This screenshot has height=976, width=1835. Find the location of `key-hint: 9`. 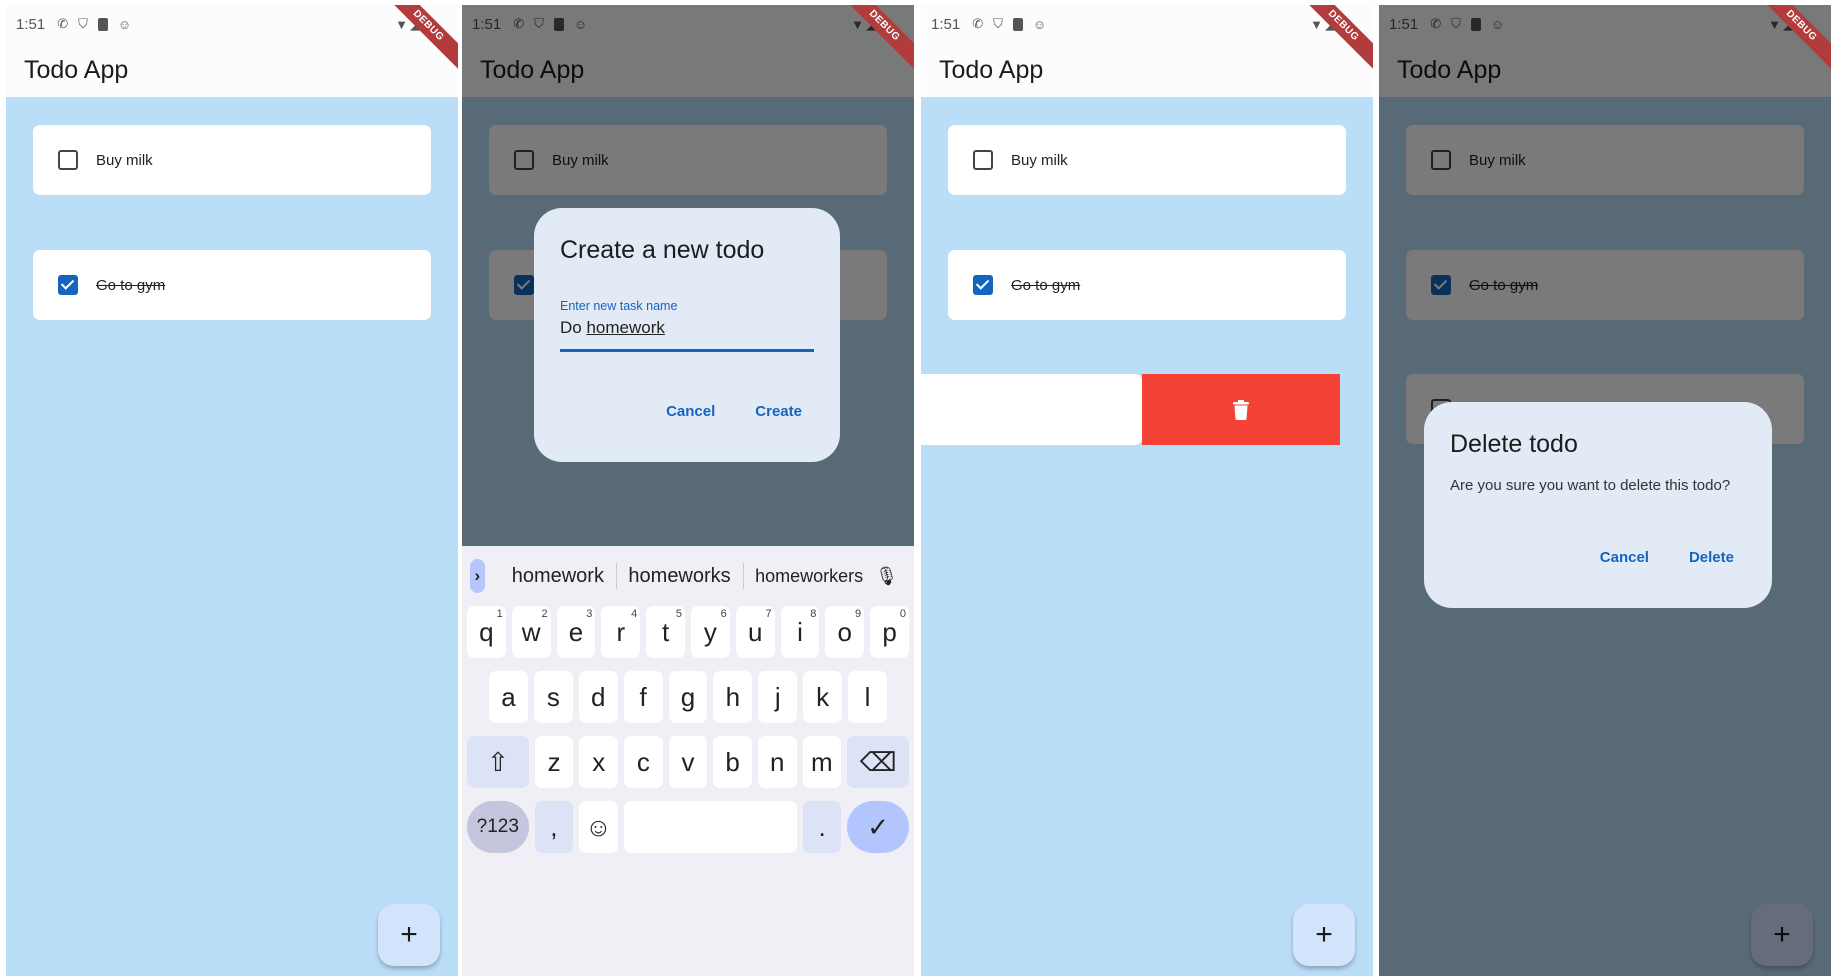

key-hint: 9 is located at coordinates (858, 614).